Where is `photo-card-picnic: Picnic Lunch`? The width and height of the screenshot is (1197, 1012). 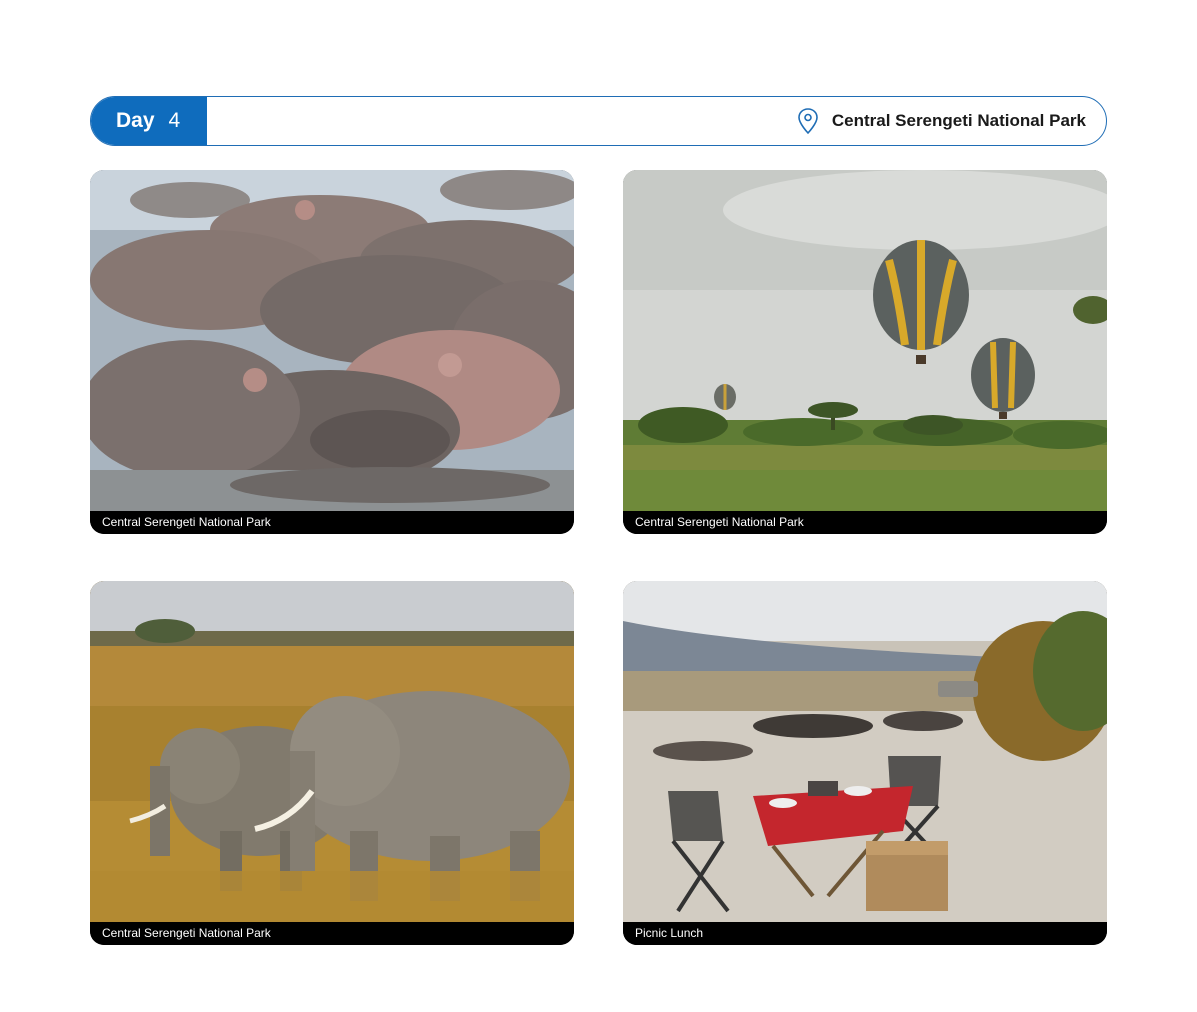 photo-card-picnic: Picnic Lunch is located at coordinates (865, 763).